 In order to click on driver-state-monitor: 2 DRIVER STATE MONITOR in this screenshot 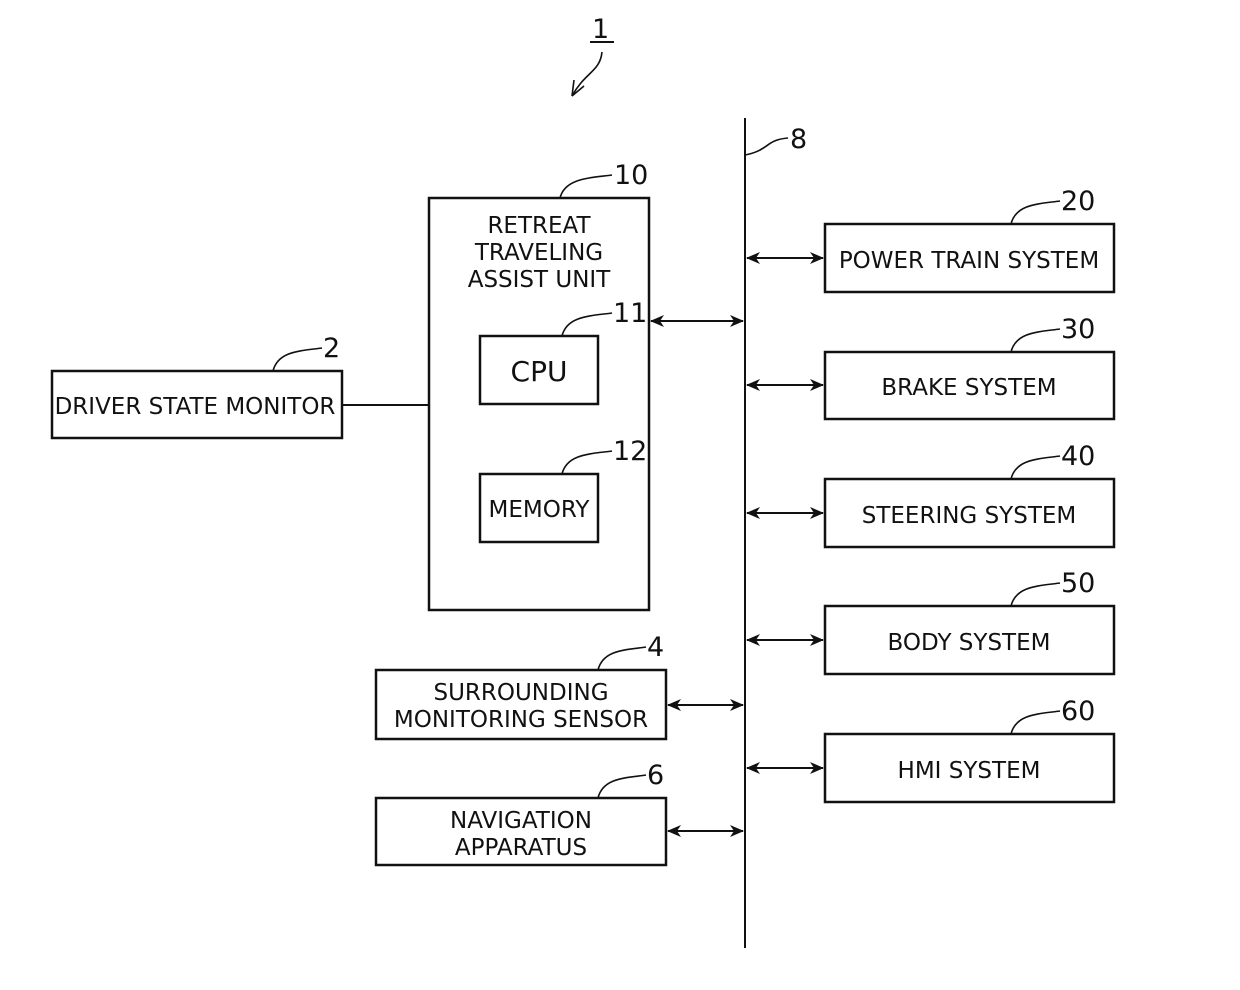, I will do `click(197, 386)`.